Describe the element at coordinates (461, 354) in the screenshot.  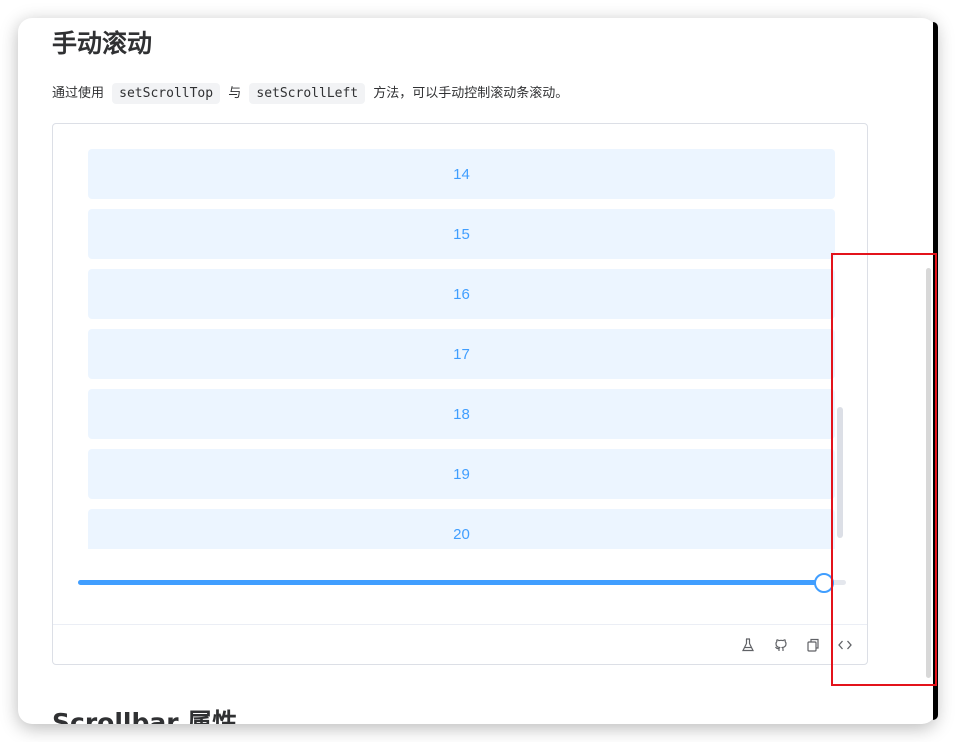
I see `scrollbar-item: 17` at that location.